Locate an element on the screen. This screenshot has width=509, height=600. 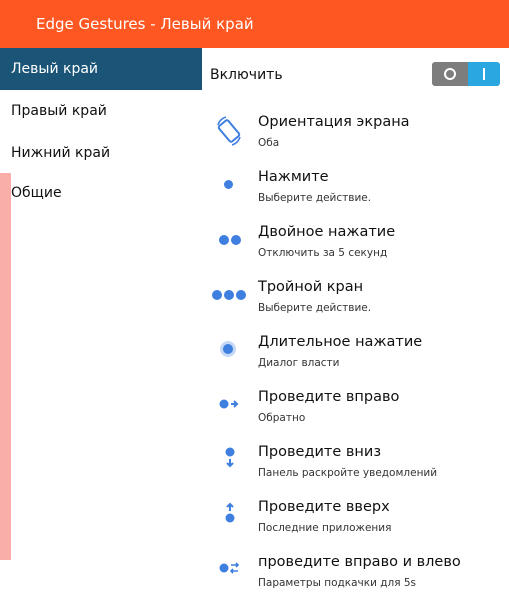
window-title: Edge Gestures - Левый край is located at coordinates (145, 24).